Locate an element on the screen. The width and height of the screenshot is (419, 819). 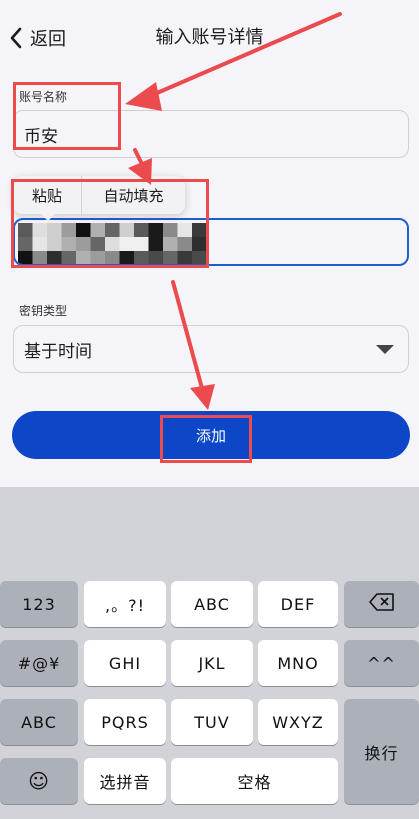
key-ghi: GHI is located at coordinates (125, 663).